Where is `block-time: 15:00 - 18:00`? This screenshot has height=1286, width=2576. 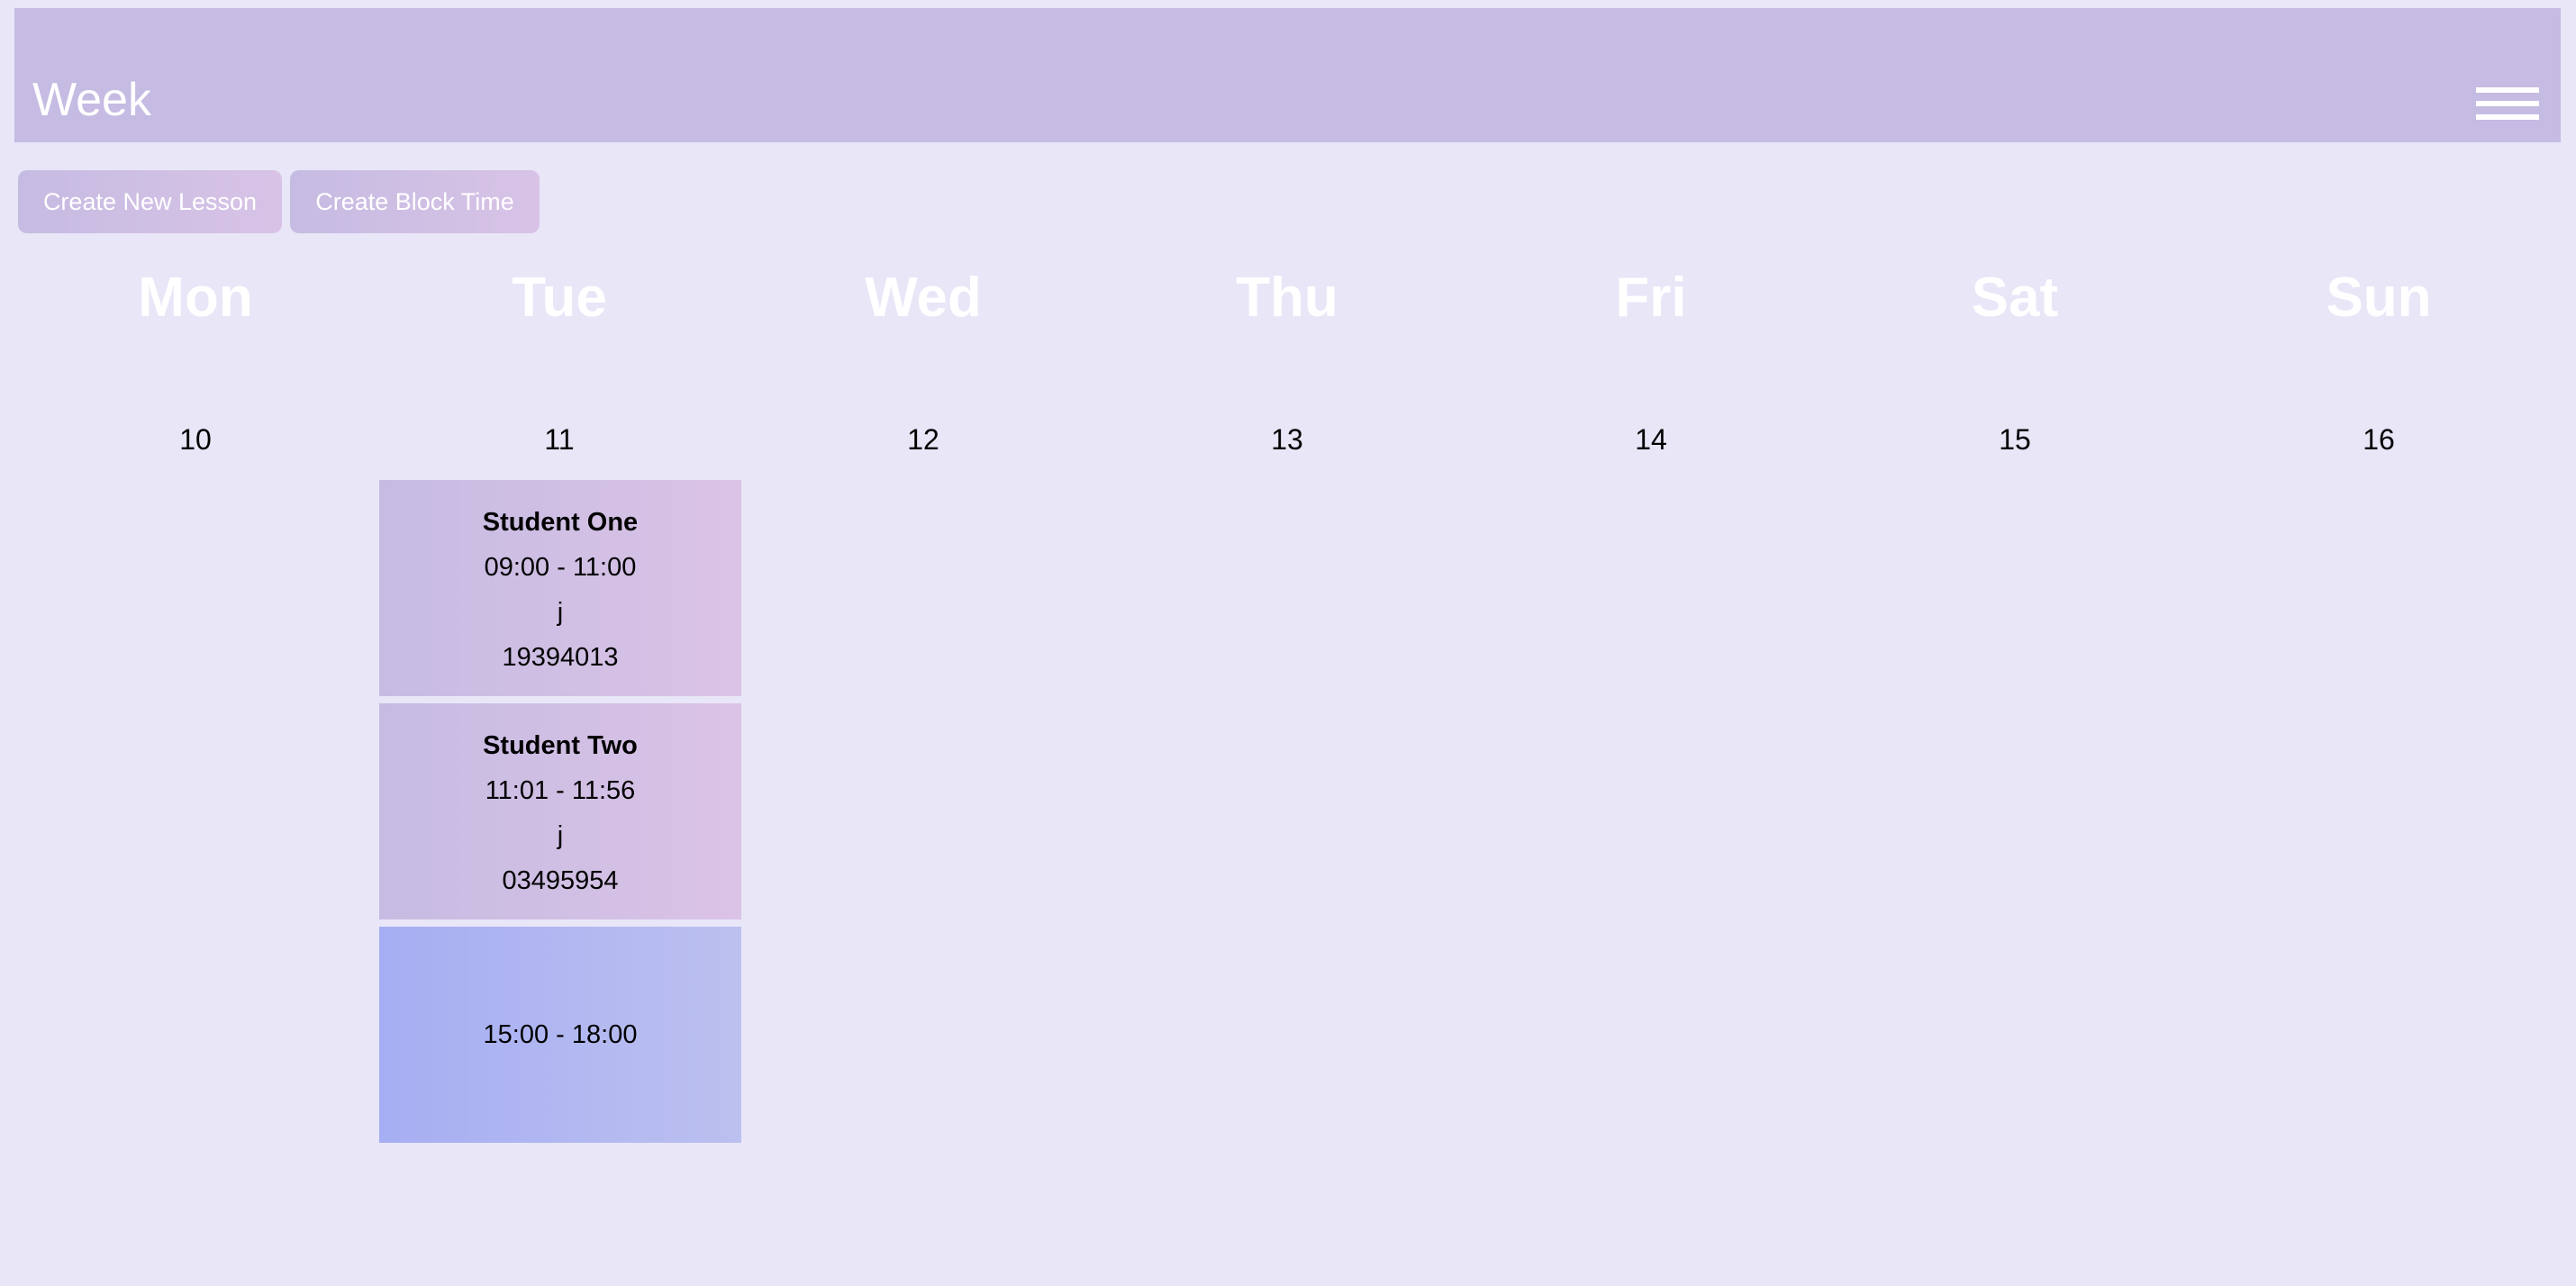 block-time: 15:00 - 18:00 is located at coordinates (560, 1034).